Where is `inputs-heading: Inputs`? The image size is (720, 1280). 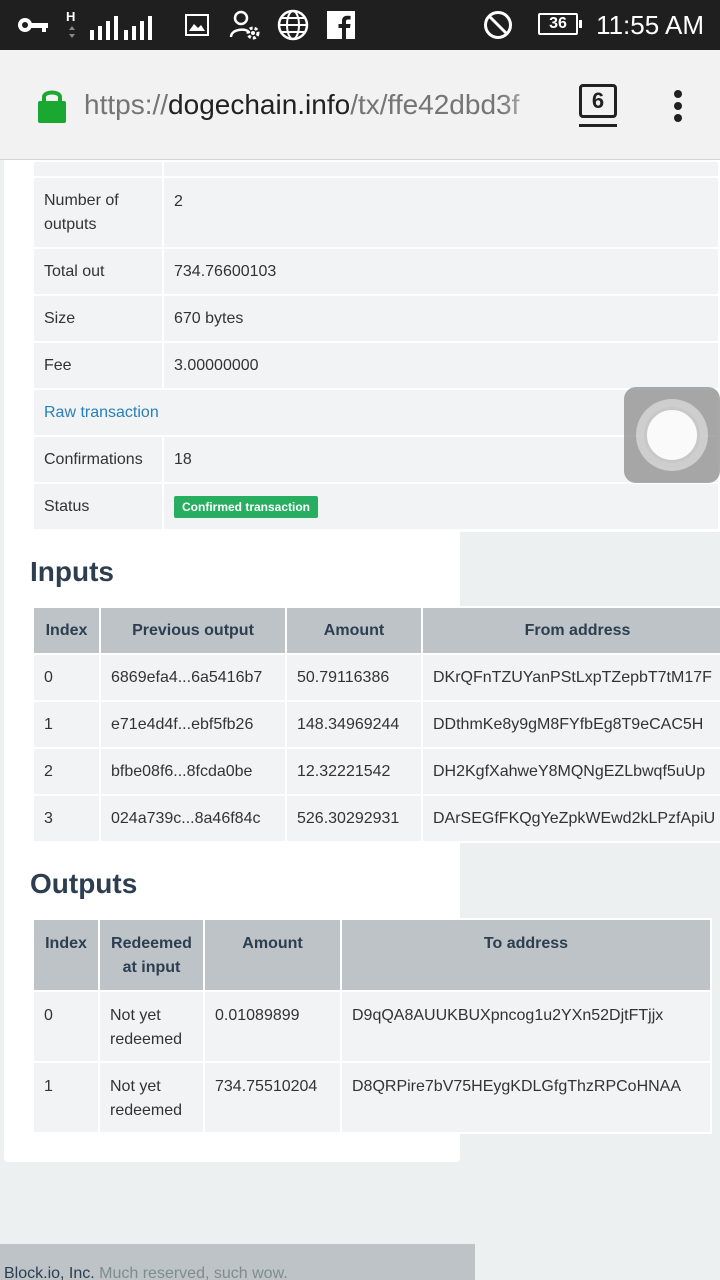 inputs-heading: Inputs is located at coordinates (72, 571).